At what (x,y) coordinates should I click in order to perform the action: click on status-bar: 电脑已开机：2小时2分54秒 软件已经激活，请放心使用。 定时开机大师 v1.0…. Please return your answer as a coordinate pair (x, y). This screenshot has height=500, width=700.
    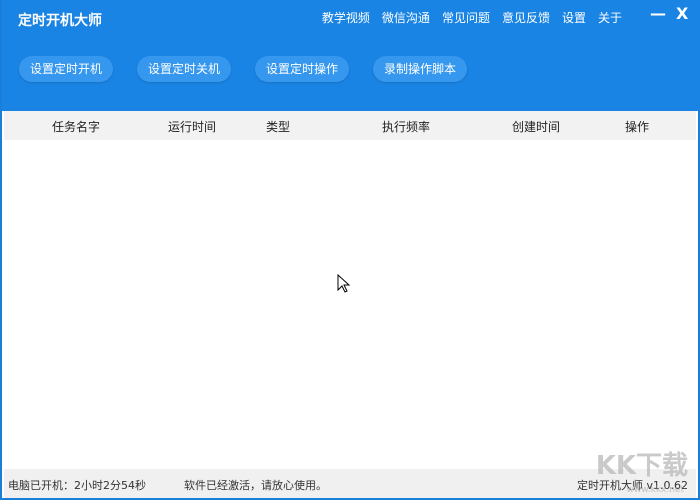
    Looking at the image, I should click on (350, 483).